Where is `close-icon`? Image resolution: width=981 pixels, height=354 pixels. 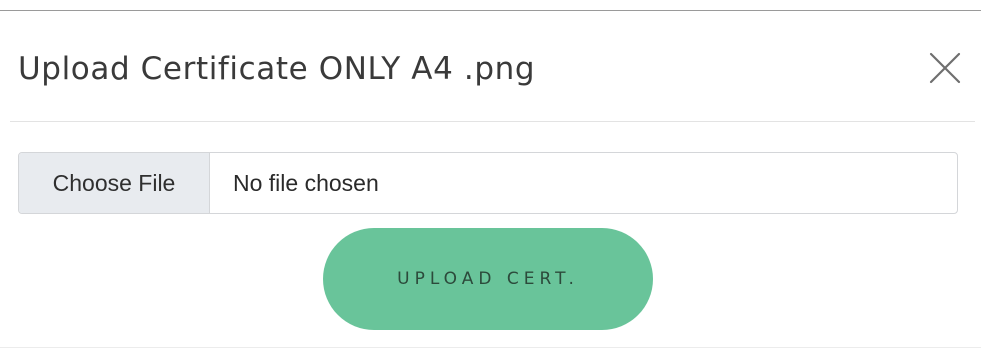 close-icon is located at coordinates (945, 68).